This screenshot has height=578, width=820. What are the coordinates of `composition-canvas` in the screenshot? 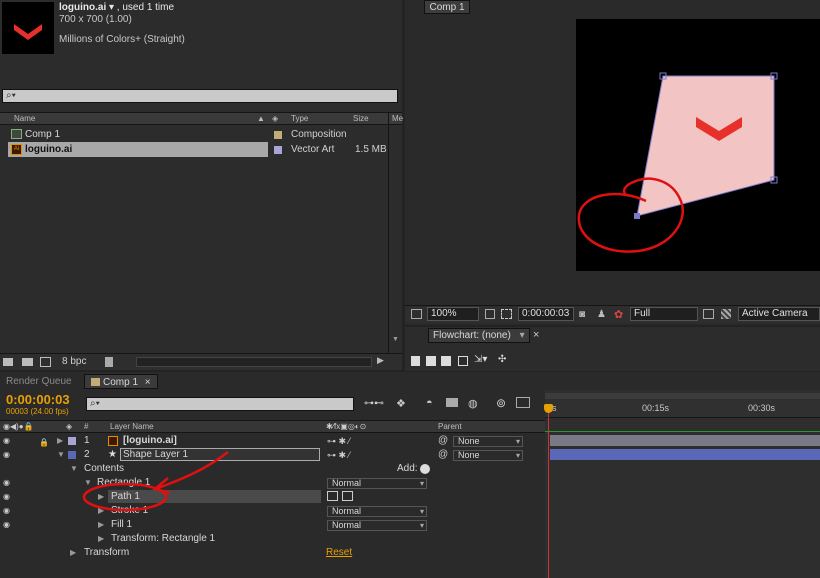 It's located at (698, 145).